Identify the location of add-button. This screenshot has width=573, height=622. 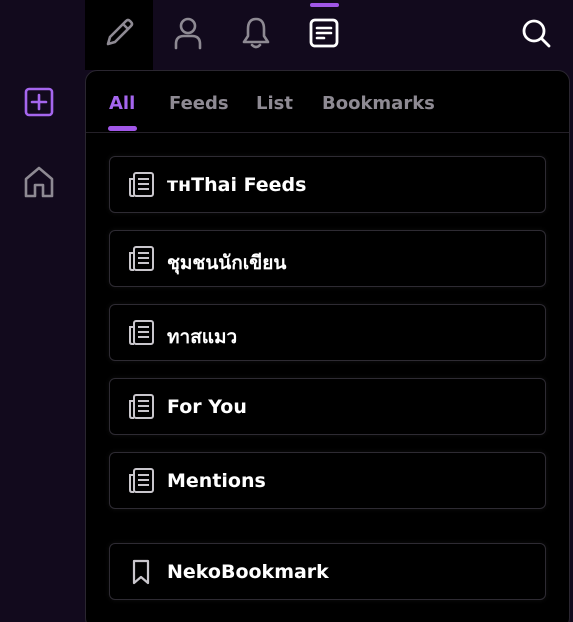
(39, 104).